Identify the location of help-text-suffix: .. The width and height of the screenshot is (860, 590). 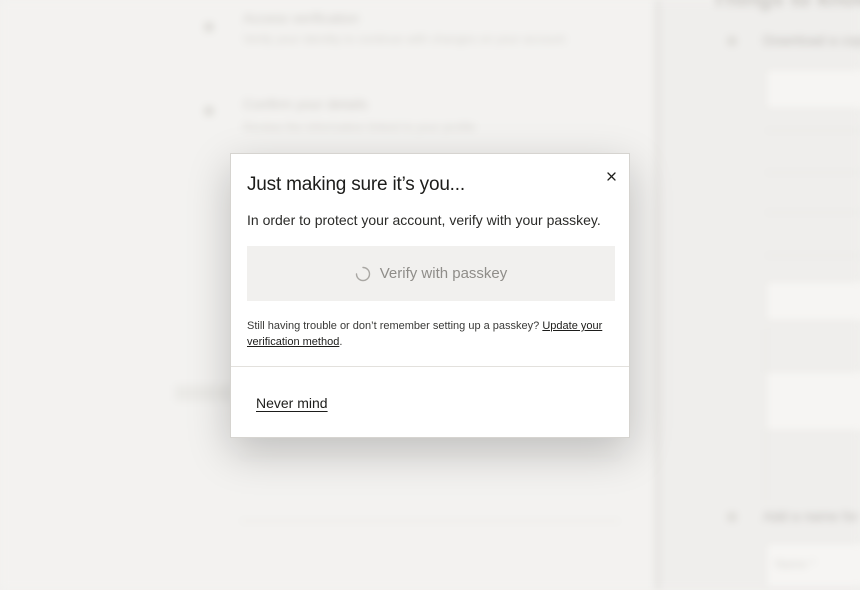
(341, 342).